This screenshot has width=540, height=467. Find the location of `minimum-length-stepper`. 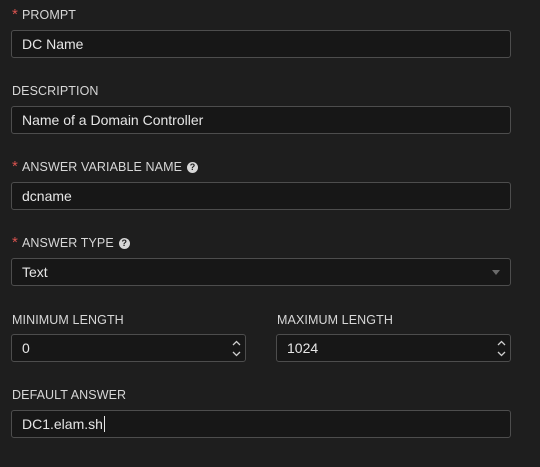

minimum-length-stepper is located at coordinates (236, 348).